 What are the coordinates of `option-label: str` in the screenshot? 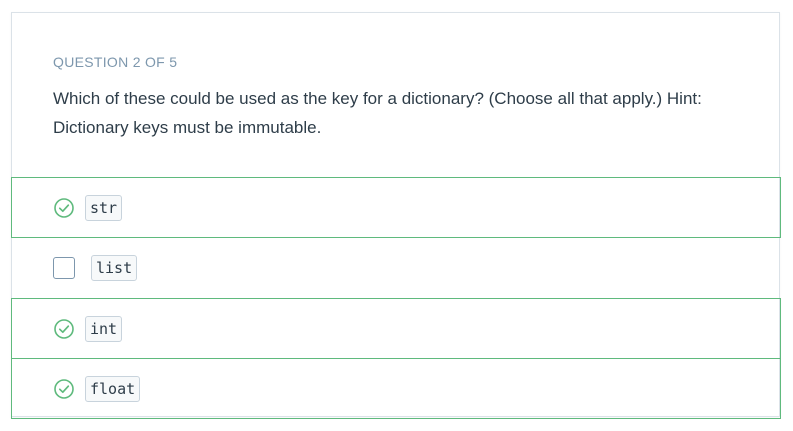 It's located at (104, 208).